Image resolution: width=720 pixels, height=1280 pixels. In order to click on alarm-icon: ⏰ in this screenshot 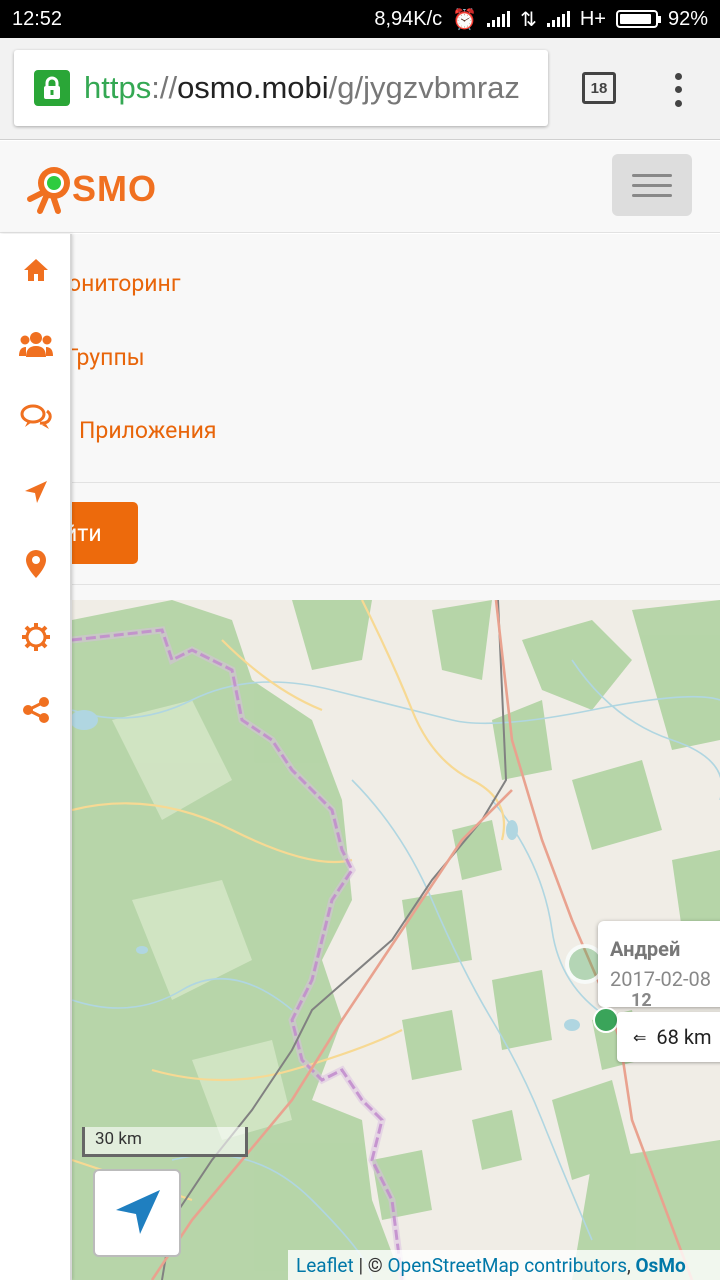, I will do `click(465, 19)`.